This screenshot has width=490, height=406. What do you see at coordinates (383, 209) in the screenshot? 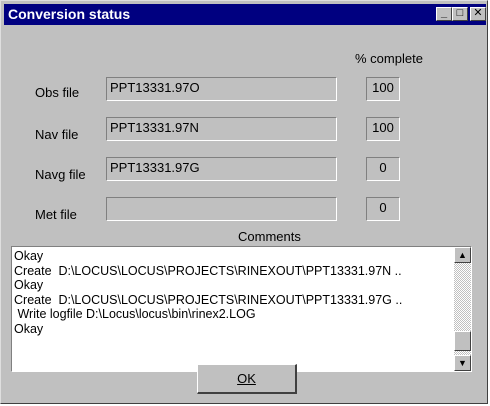
I see `met-file-percent: 0` at bounding box center [383, 209].